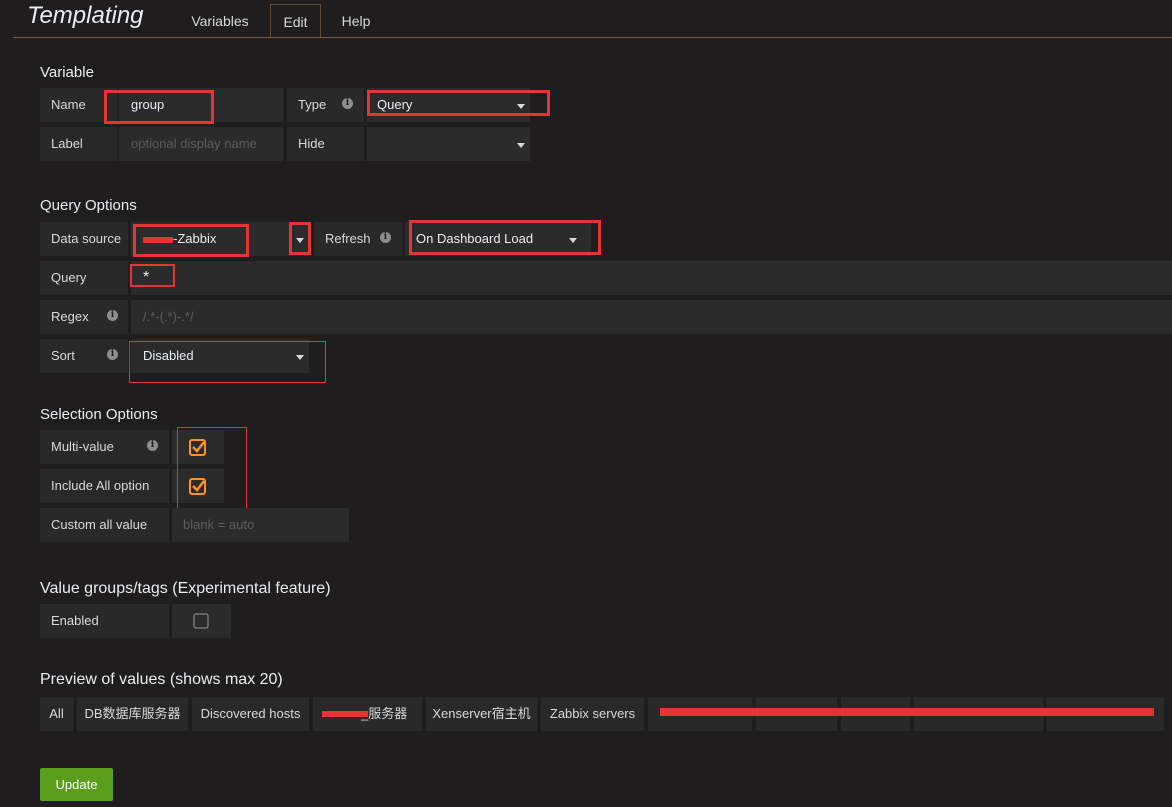  I want to click on update-button: Update, so click(76, 784).